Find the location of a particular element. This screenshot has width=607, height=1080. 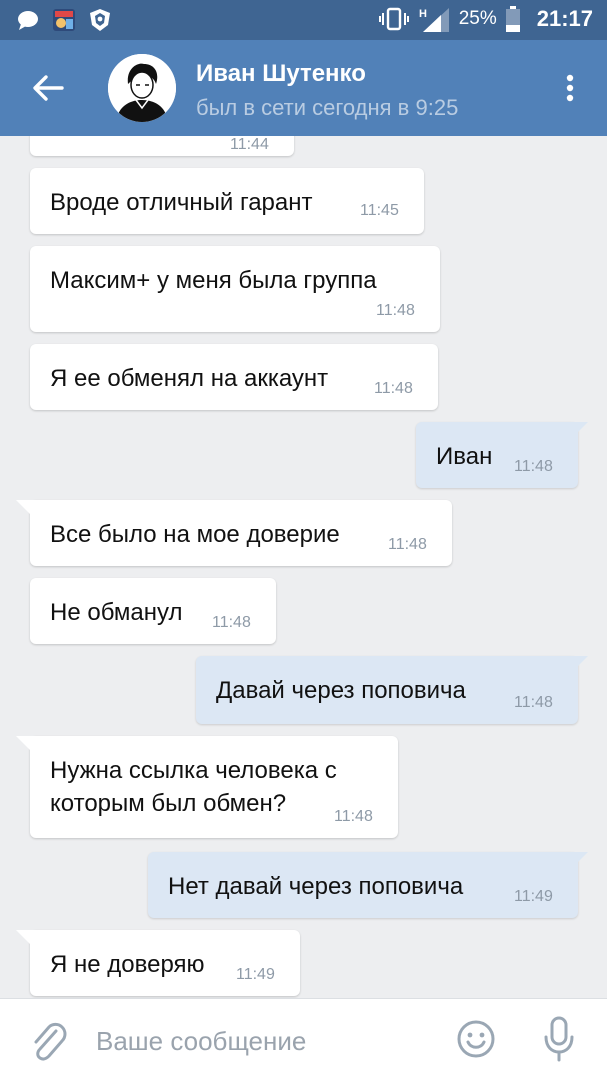

message-incoming: Вроде отличный гарант 11:45 is located at coordinates (227, 201).